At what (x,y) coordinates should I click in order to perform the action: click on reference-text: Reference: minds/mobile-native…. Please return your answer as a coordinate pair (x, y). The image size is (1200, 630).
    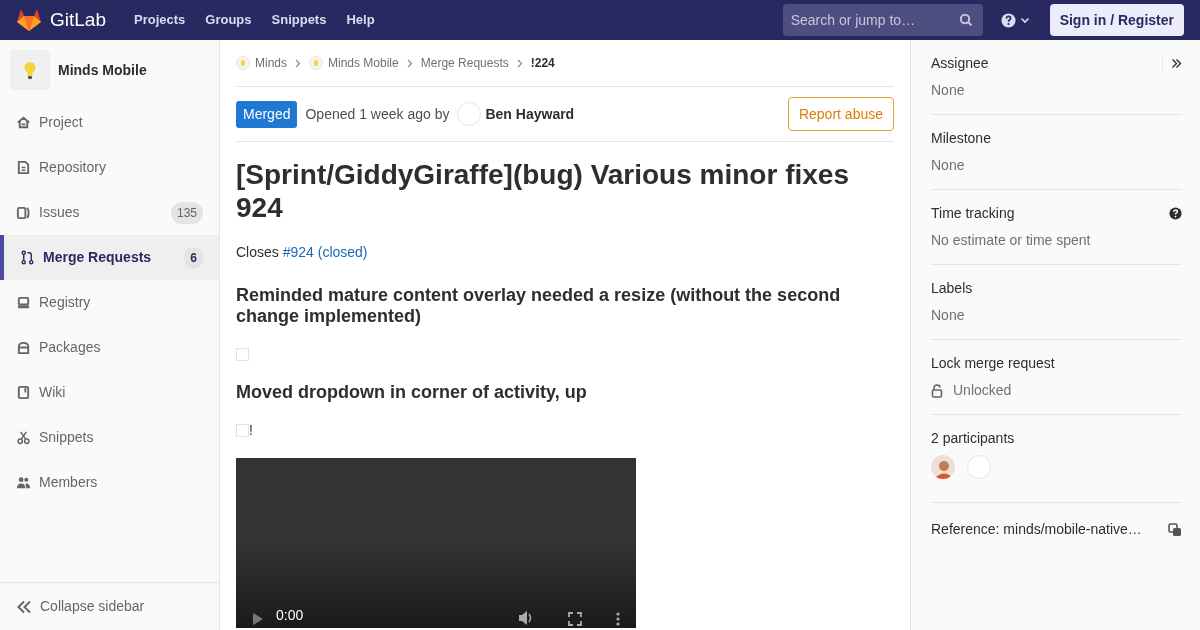
    Looking at the image, I should click on (1036, 529).